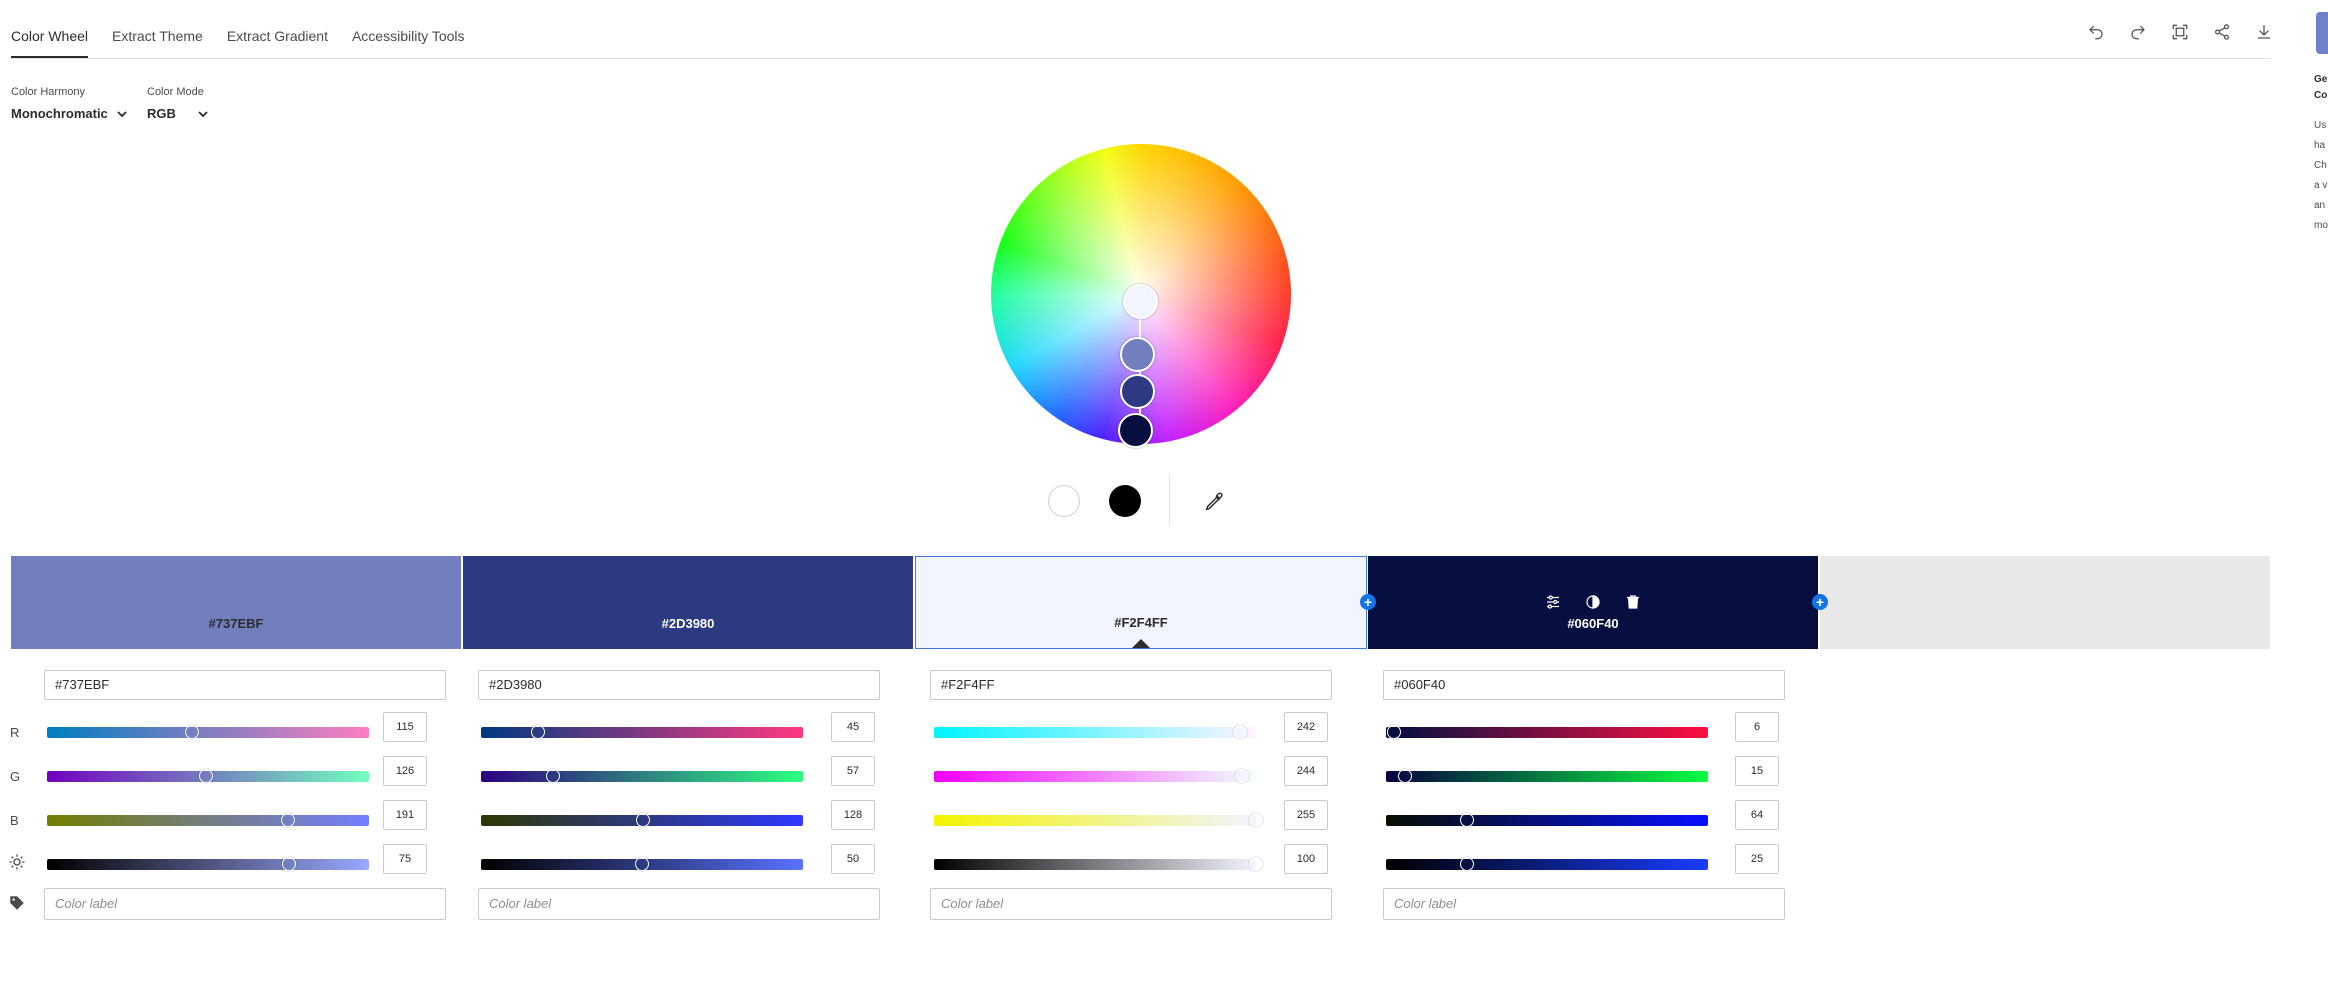  Describe the element at coordinates (1141, 602) in the screenshot. I see `swatch-3-selected: #F2F4FF` at that location.